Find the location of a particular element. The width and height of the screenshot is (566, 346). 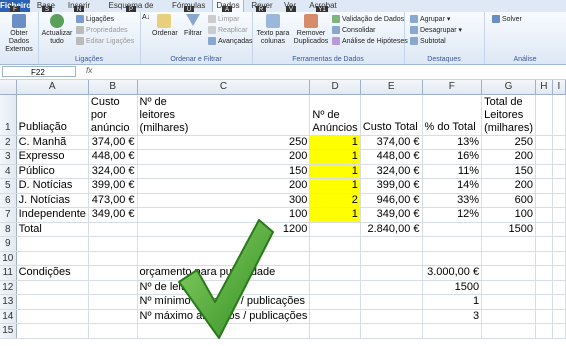

header-cell: Custo Total is located at coordinates (391, 115).